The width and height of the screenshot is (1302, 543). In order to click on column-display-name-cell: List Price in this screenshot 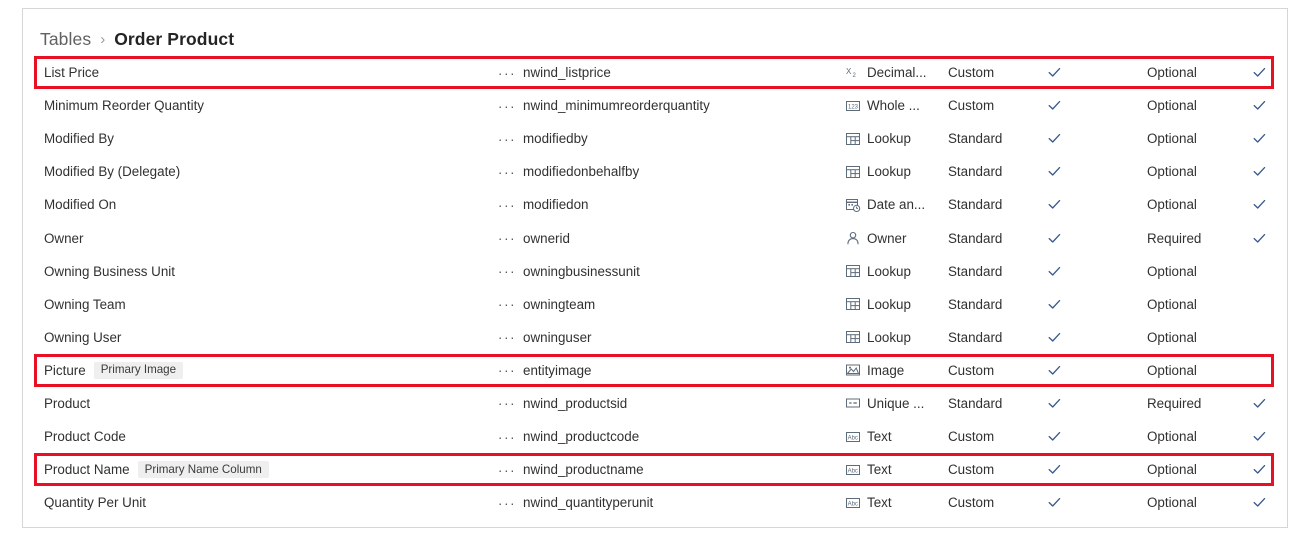, I will do `click(71, 72)`.